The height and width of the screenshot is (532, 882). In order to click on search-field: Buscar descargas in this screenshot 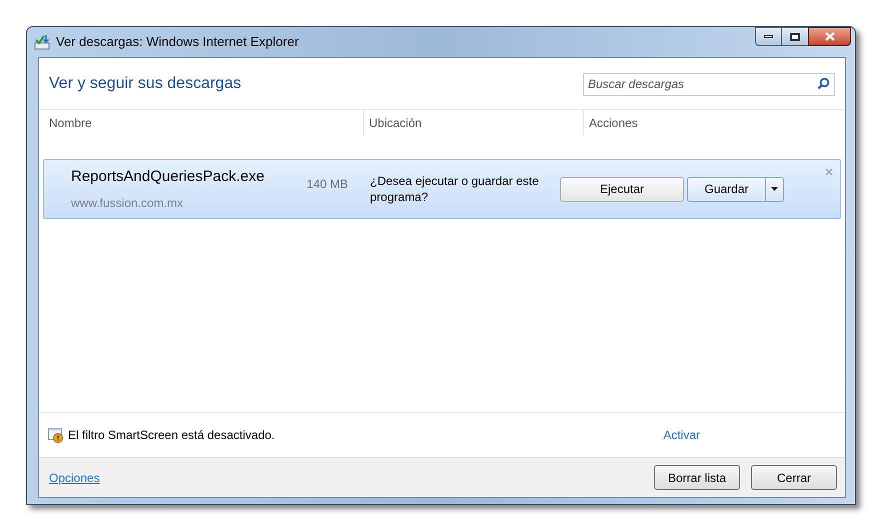, I will do `click(709, 84)`.